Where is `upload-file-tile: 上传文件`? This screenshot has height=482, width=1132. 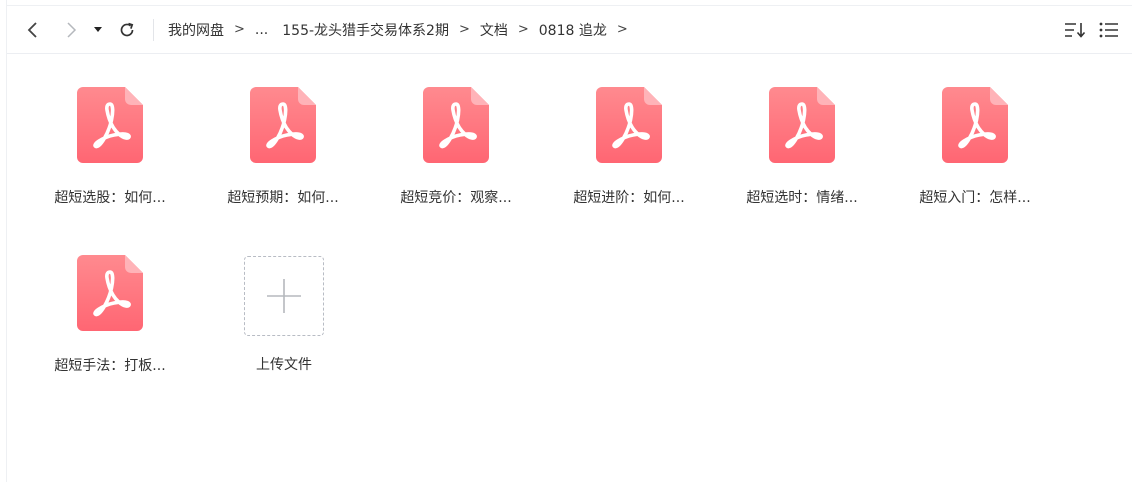 upload-file-tile: 上传文件 is located at coordinates (284, 315).